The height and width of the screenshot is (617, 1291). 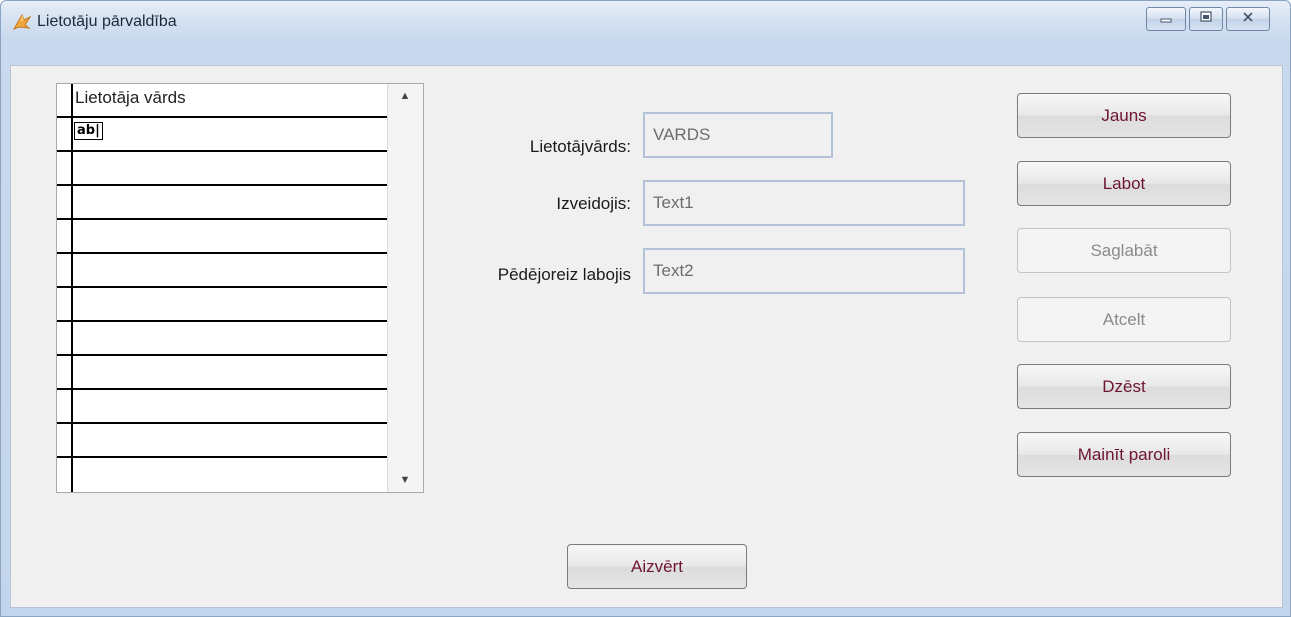 I want to click on save-button: Saglabāt, so click(x=1124, y=250).